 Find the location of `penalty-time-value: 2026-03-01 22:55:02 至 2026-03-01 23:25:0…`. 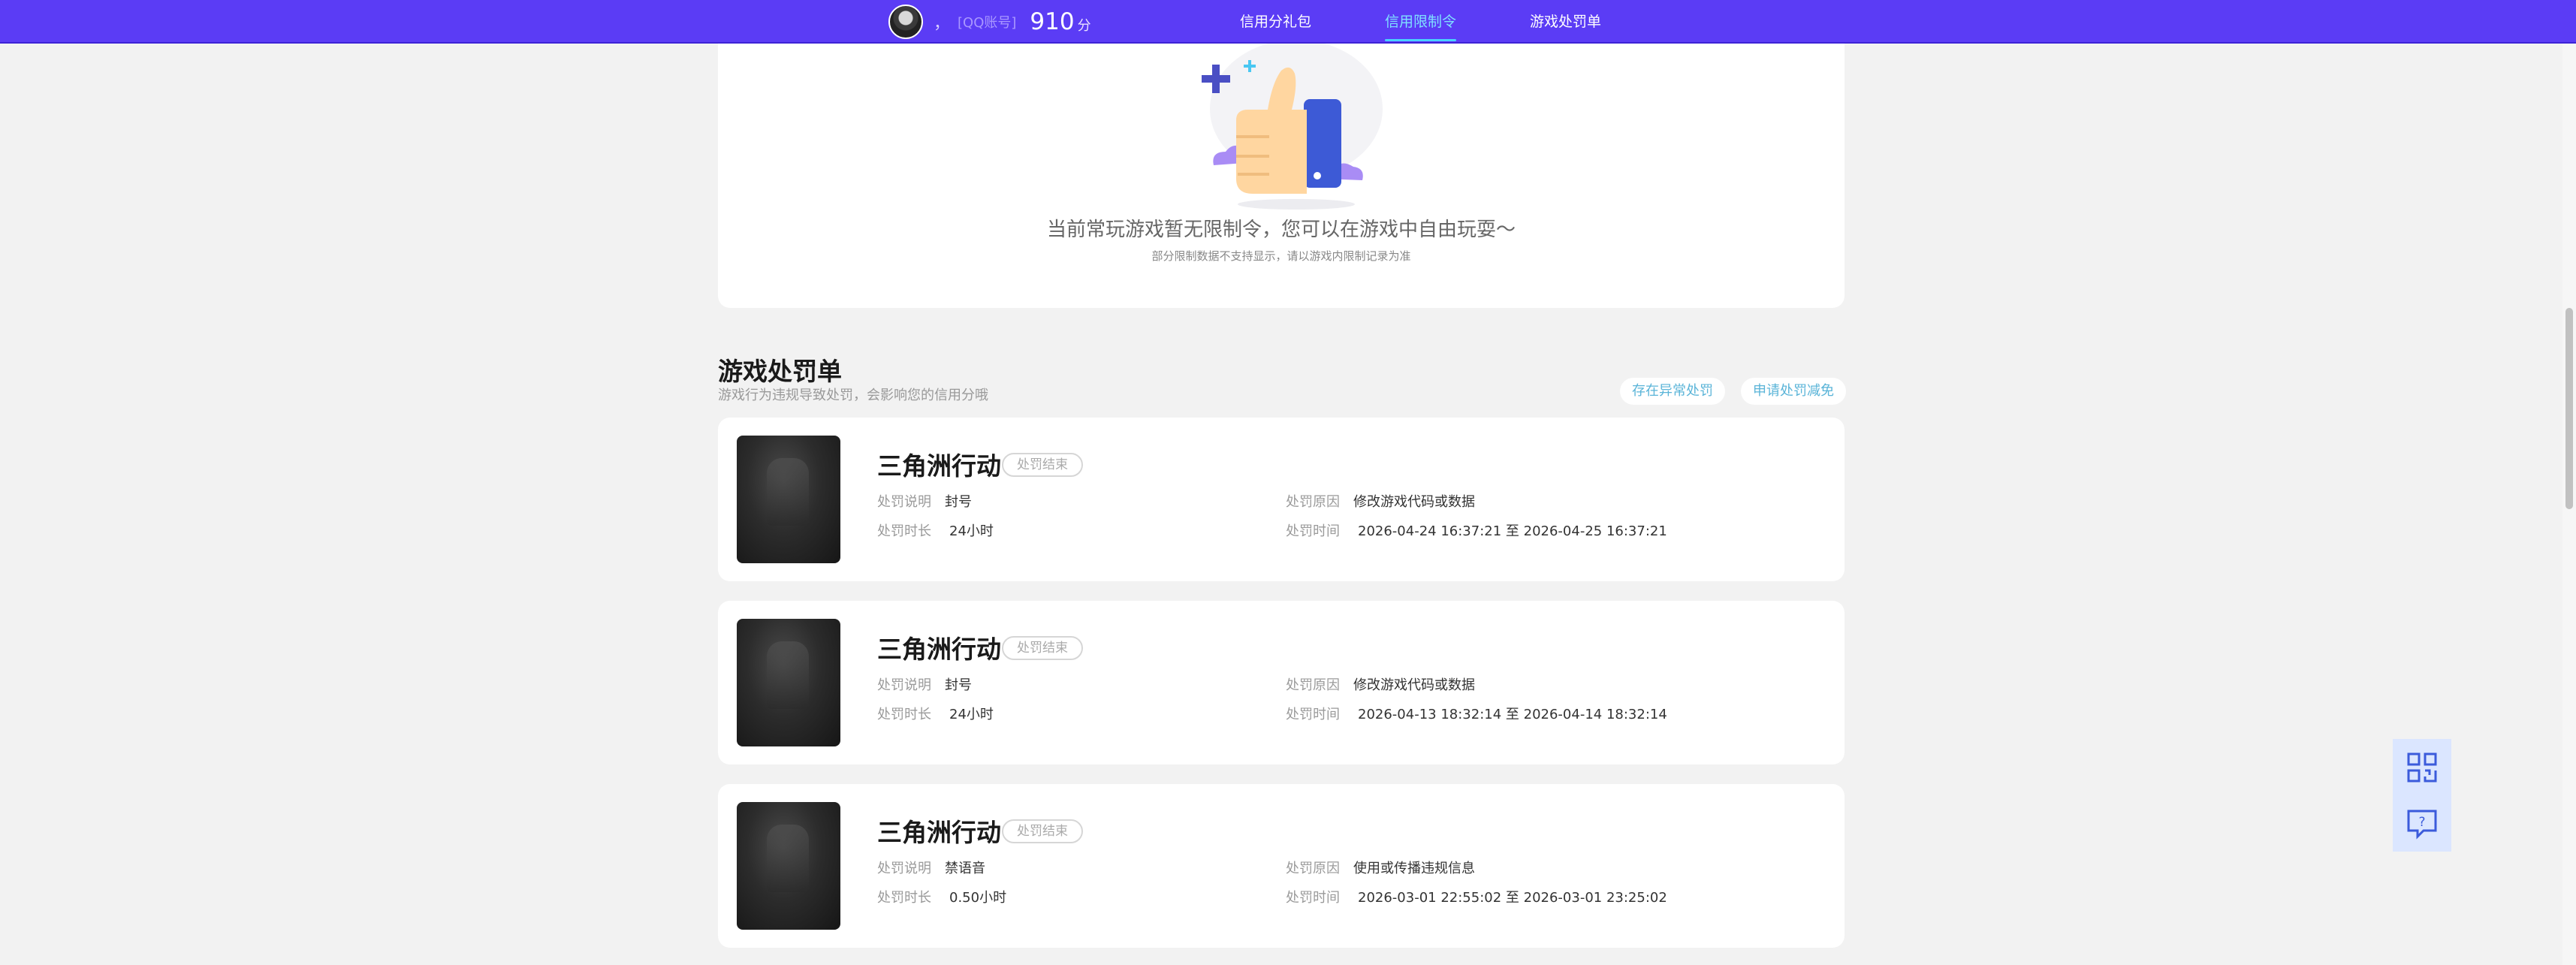

penalty-time-value: 2026-03-01 22:55:02 至 2026-03-01 23:25:0… is located at coordinates (1513, 898).